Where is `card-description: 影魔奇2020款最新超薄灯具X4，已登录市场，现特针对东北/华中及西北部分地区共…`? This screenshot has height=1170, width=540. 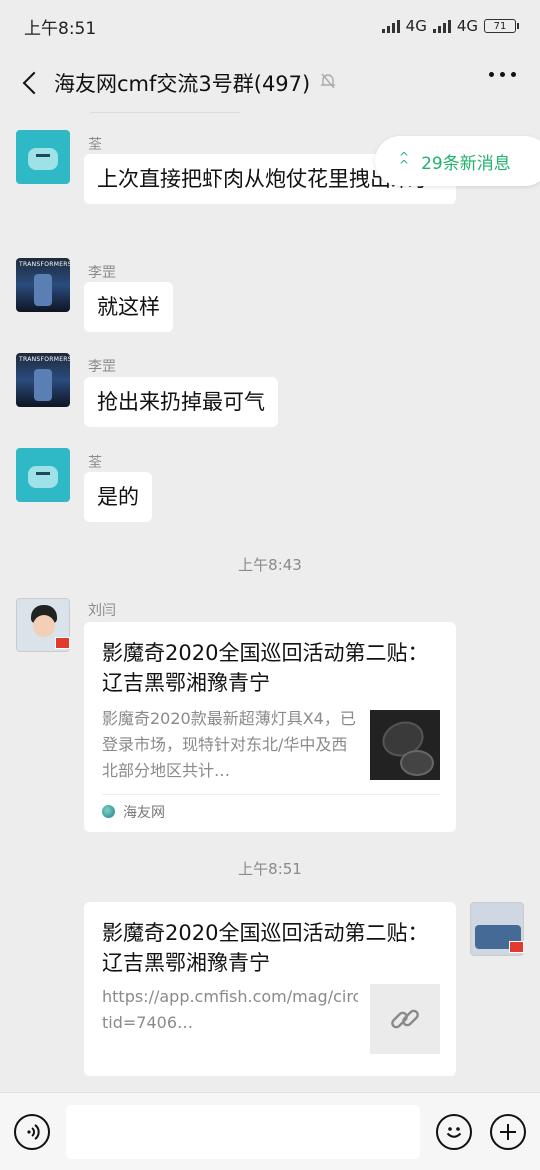
card-description: 影魔奇2020款最新超薄灯具X4，已登录市场，现特针对东北/华中及西北部分地区共… is located at coordinates (229, 744).